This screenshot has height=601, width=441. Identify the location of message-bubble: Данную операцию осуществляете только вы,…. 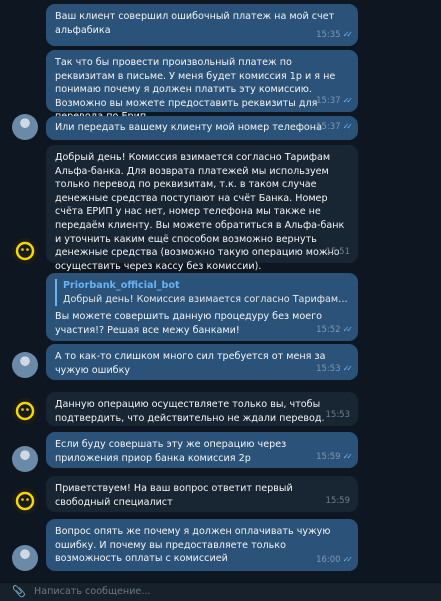
(202, 409).